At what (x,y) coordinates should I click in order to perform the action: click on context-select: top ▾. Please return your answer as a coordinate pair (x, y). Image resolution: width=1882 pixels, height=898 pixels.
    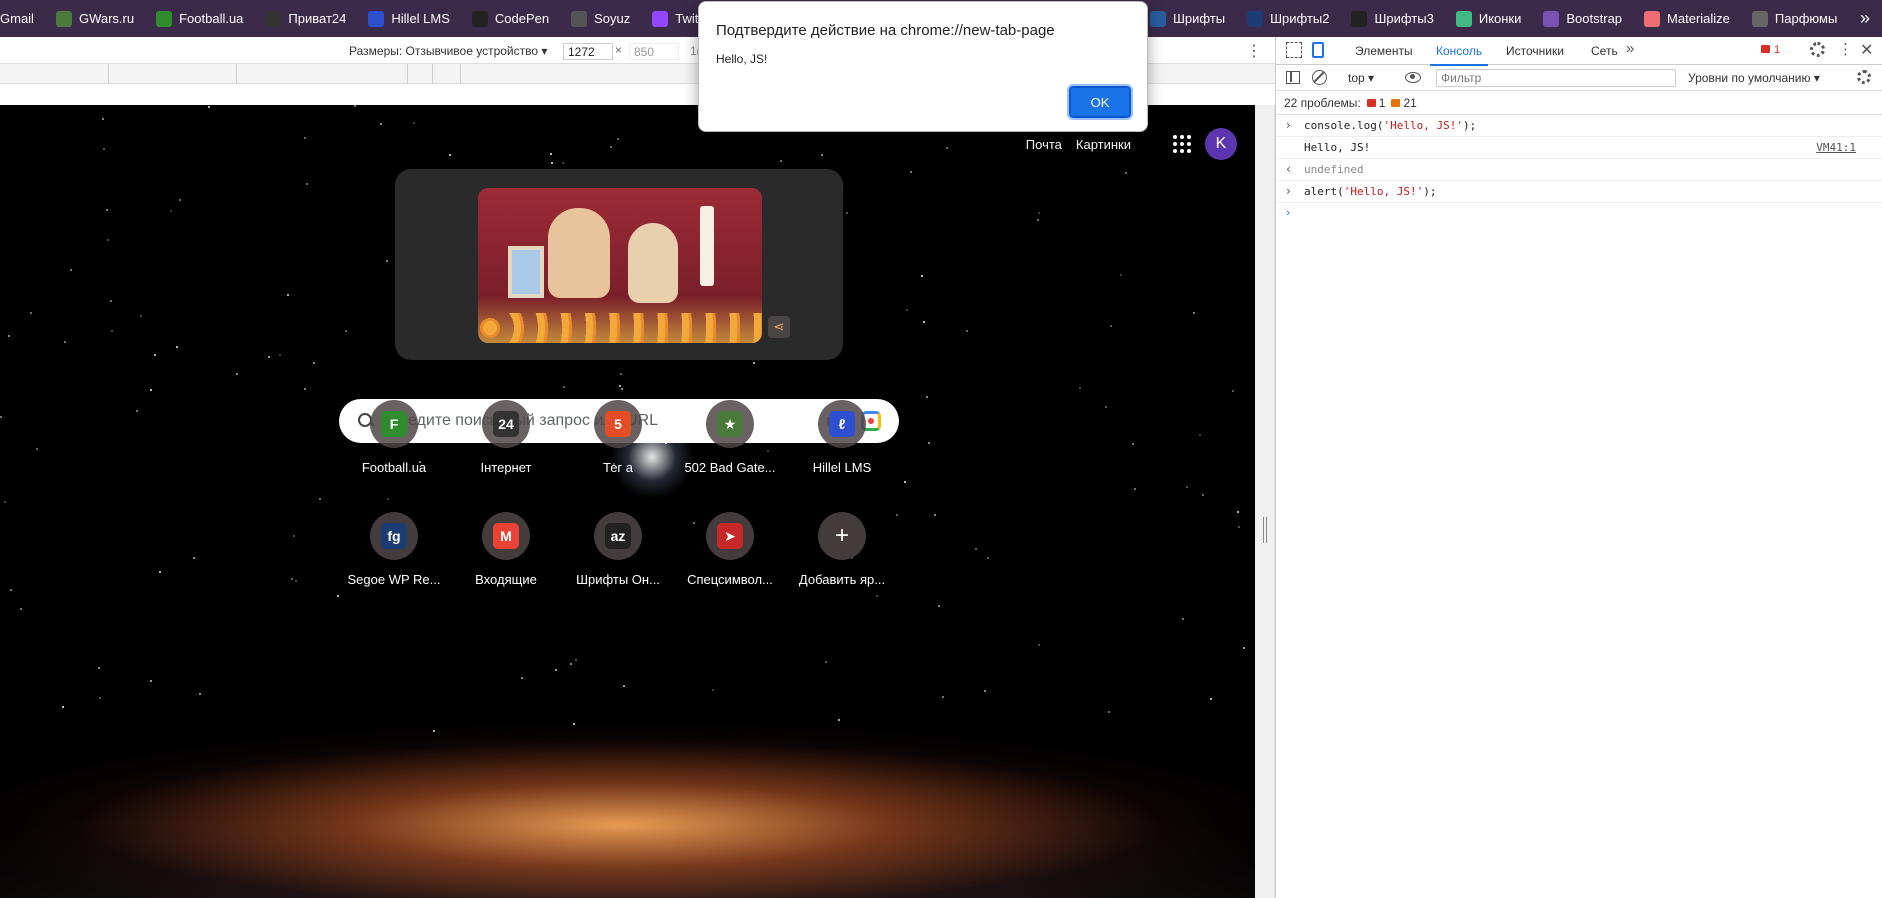
    Looking at the image, I should click on (1361, 78).